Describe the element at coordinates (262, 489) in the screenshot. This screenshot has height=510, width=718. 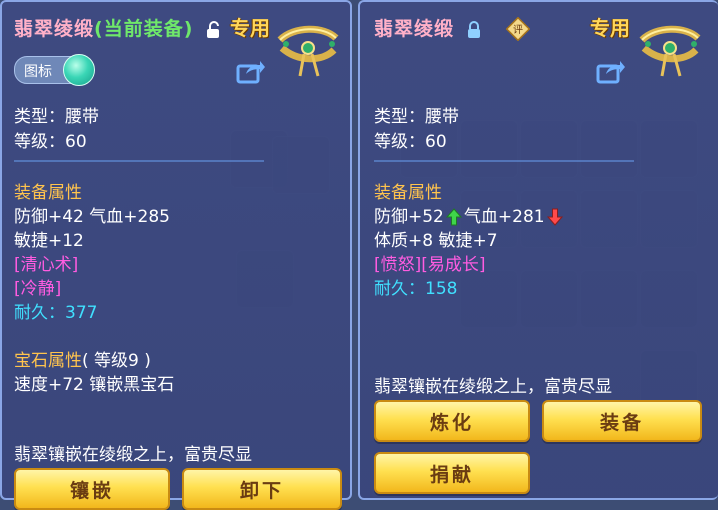
I see `unequip-button: 卸下` at that location.